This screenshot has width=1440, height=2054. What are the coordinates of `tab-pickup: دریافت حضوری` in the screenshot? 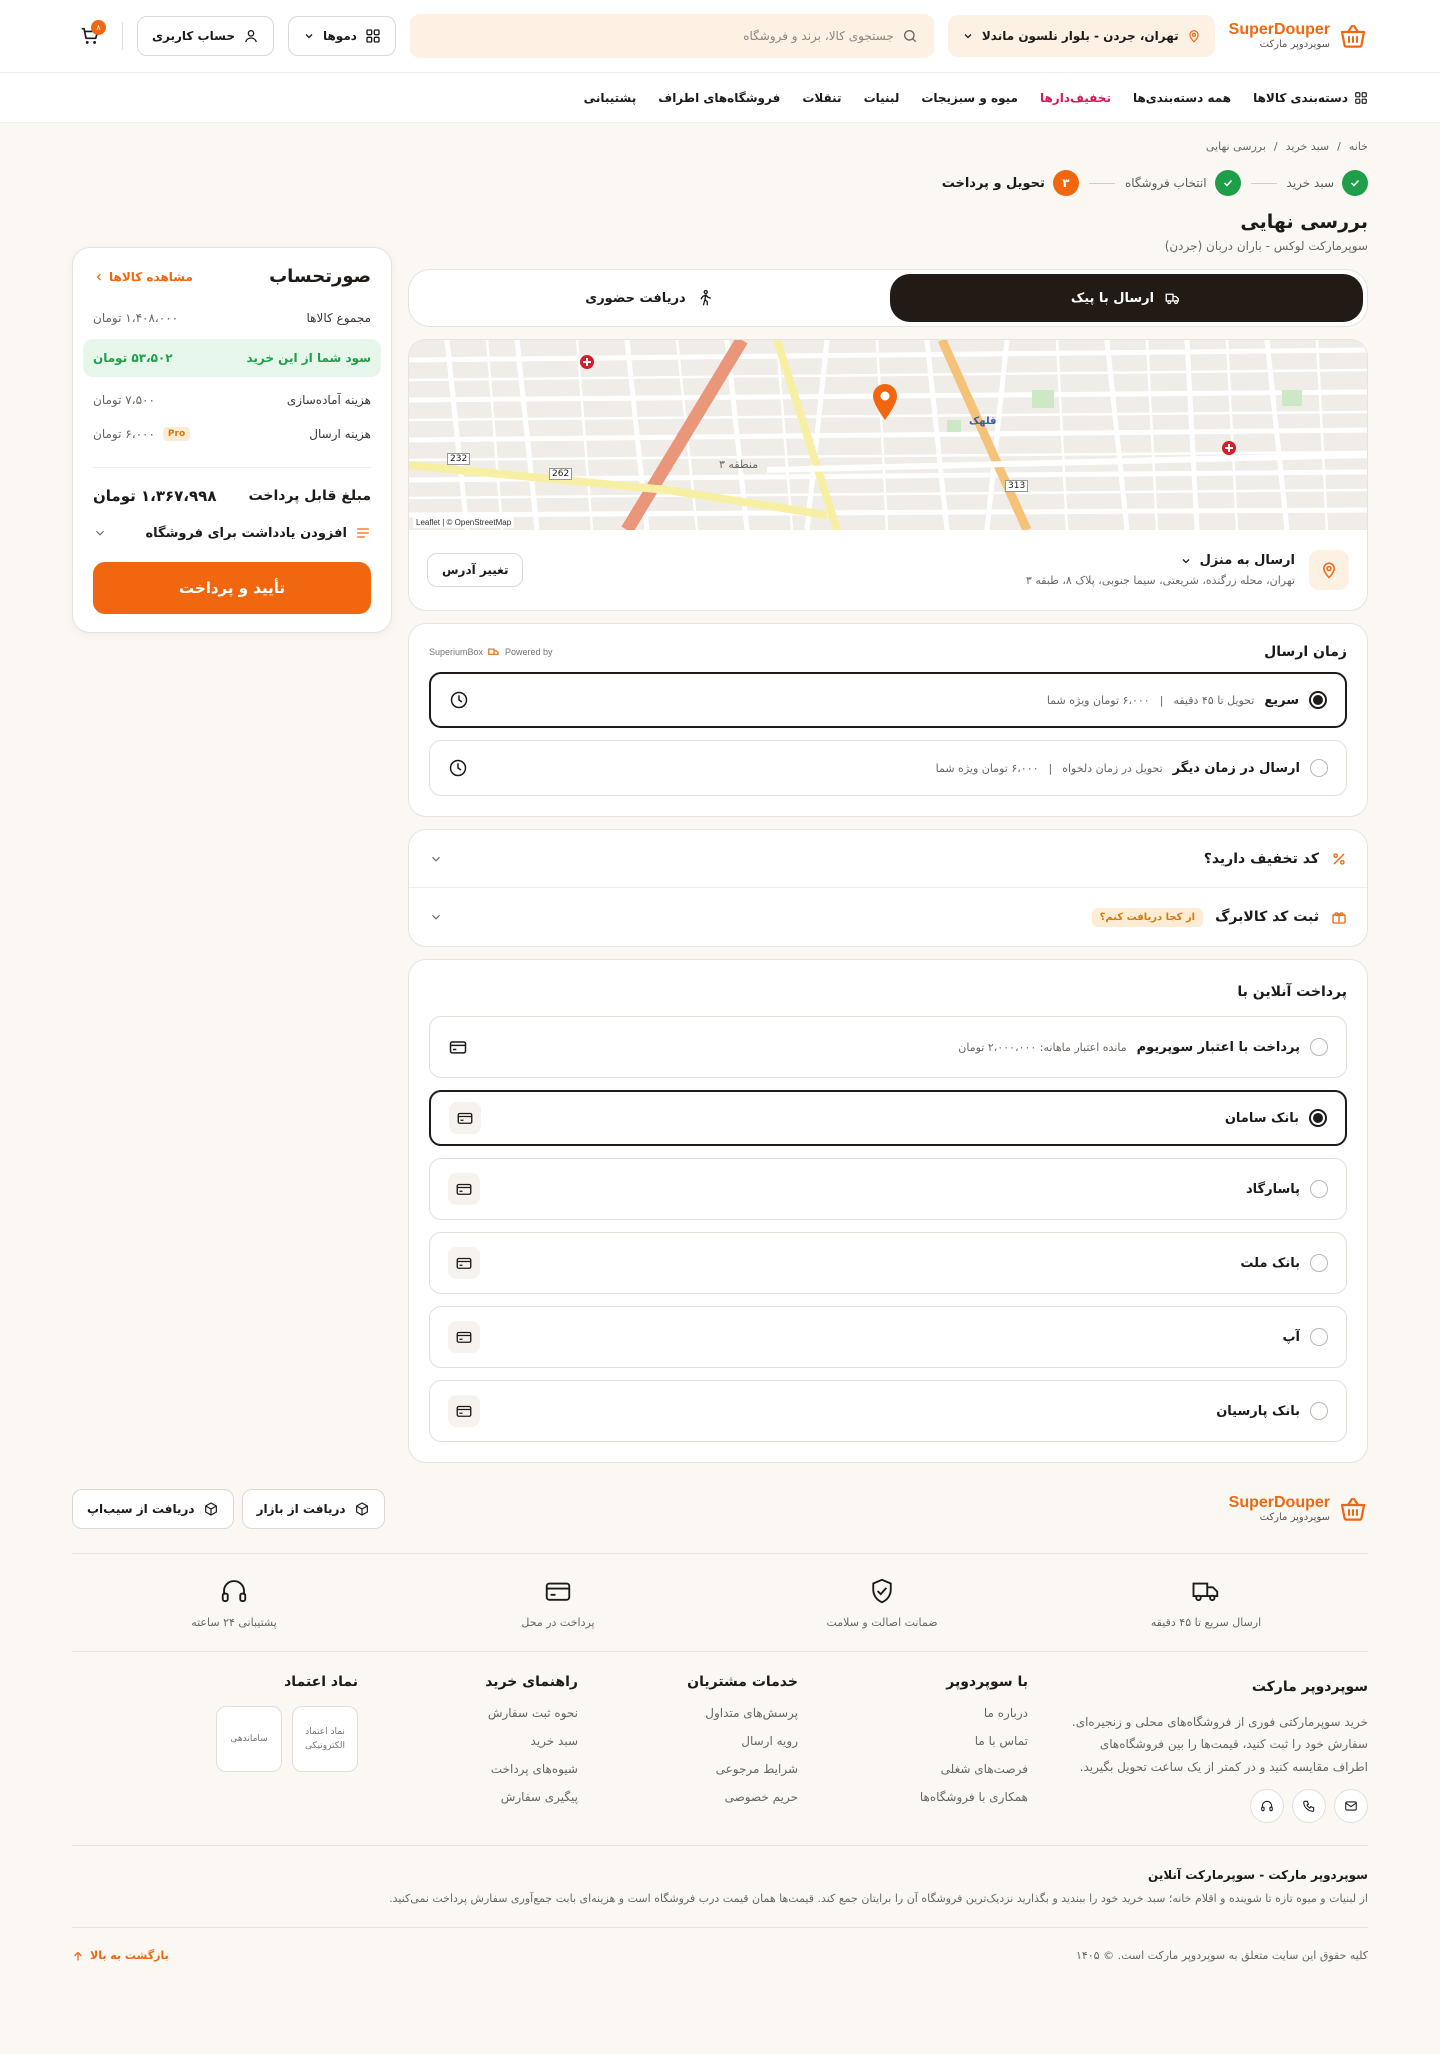 It's located at (649, 298).